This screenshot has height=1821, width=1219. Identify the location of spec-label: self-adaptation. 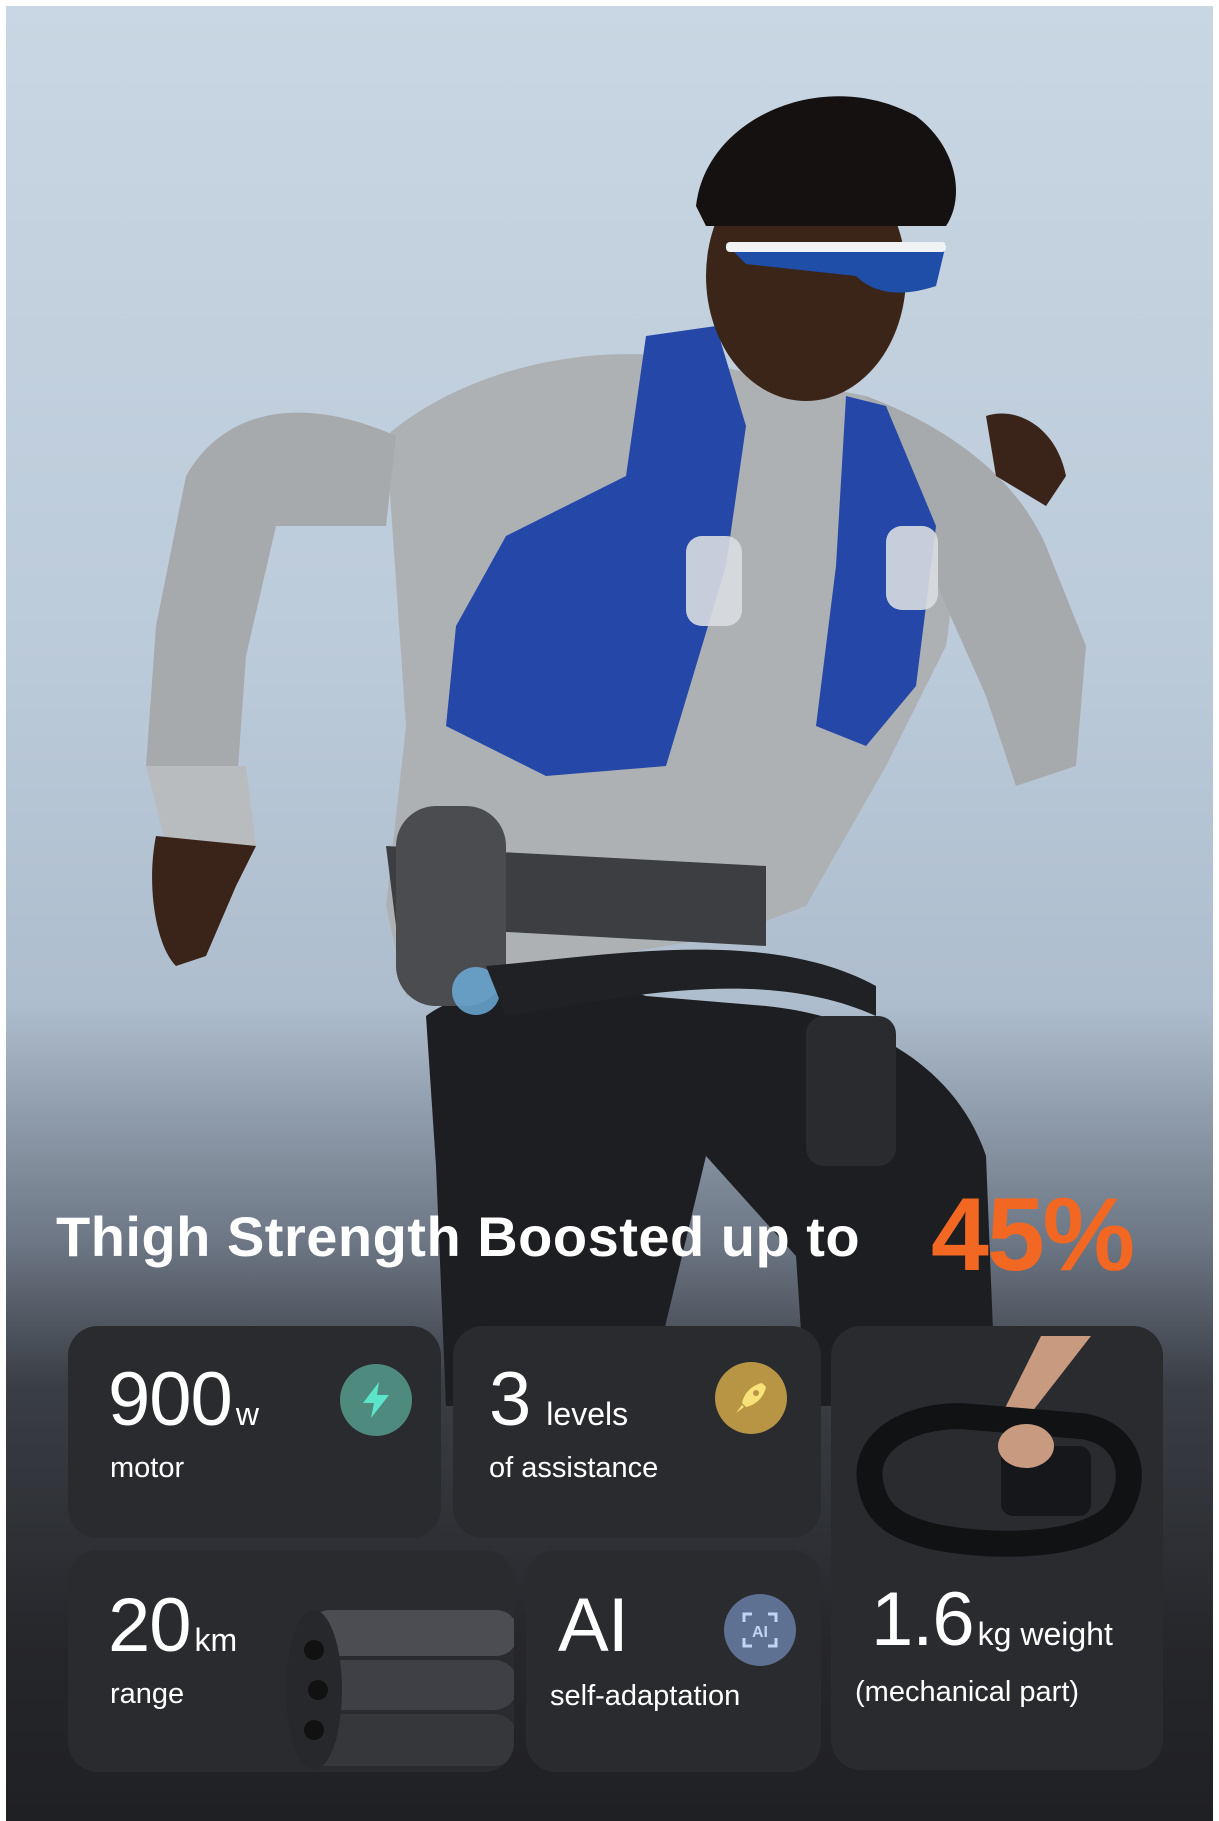
(645, 1696).